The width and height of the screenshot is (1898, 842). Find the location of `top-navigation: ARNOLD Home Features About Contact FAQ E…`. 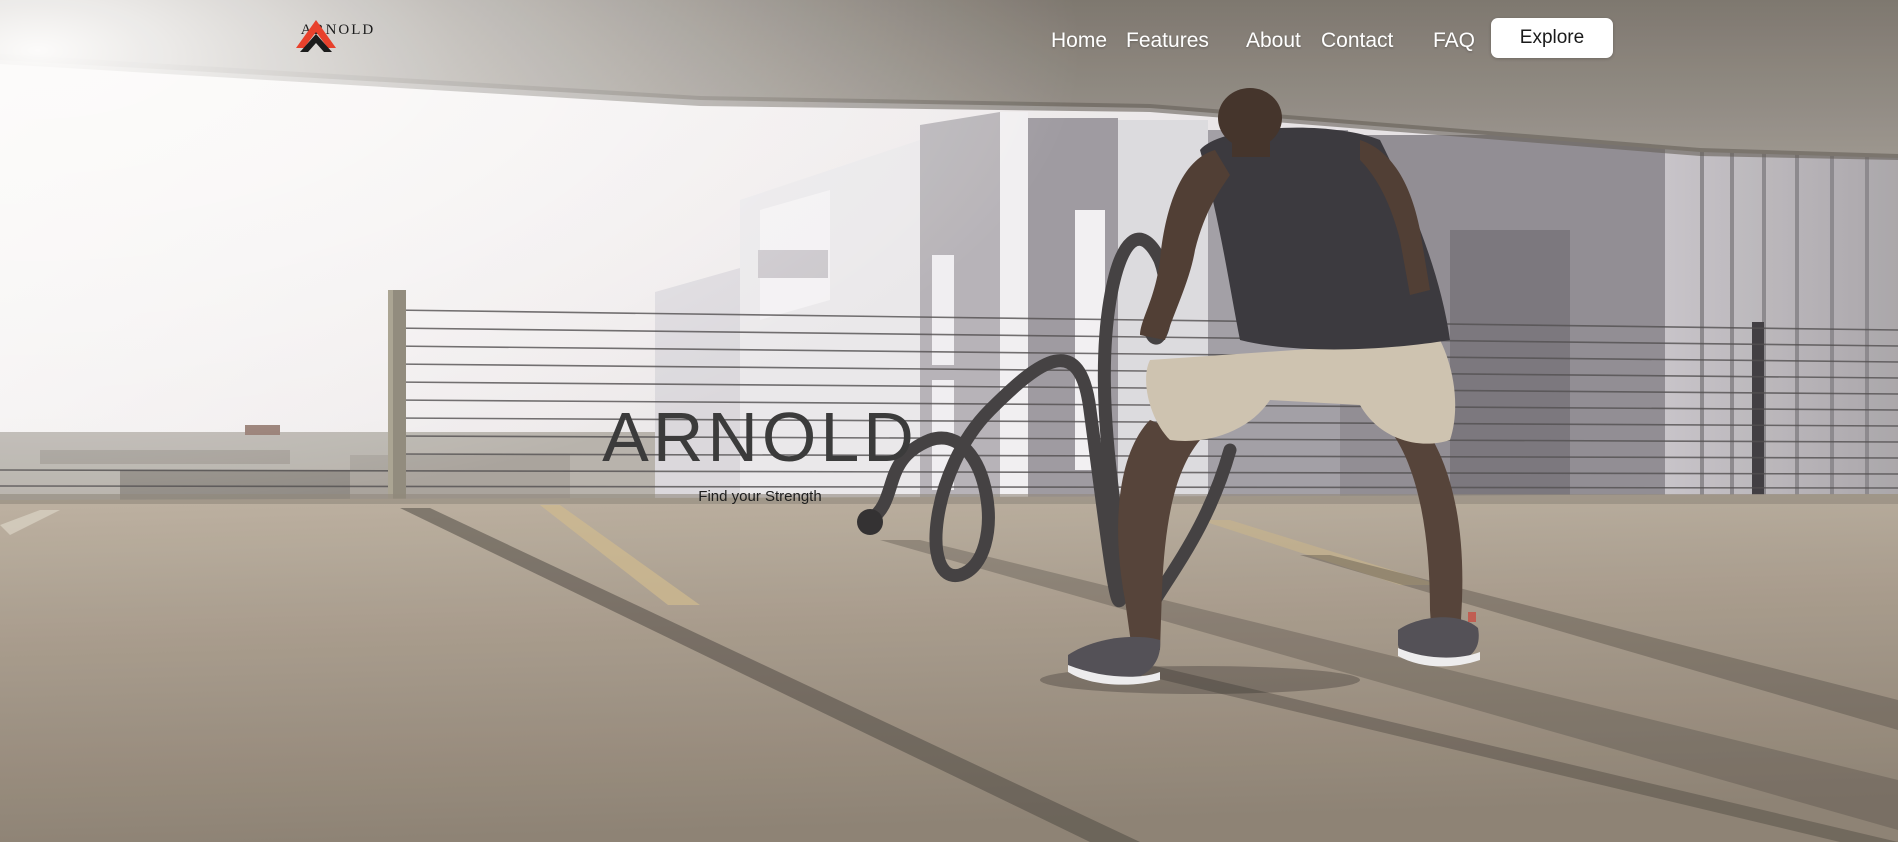

top-navigation: ARNOLD Home Features About Contact FAQ E… is located at coordinates (949, 45).